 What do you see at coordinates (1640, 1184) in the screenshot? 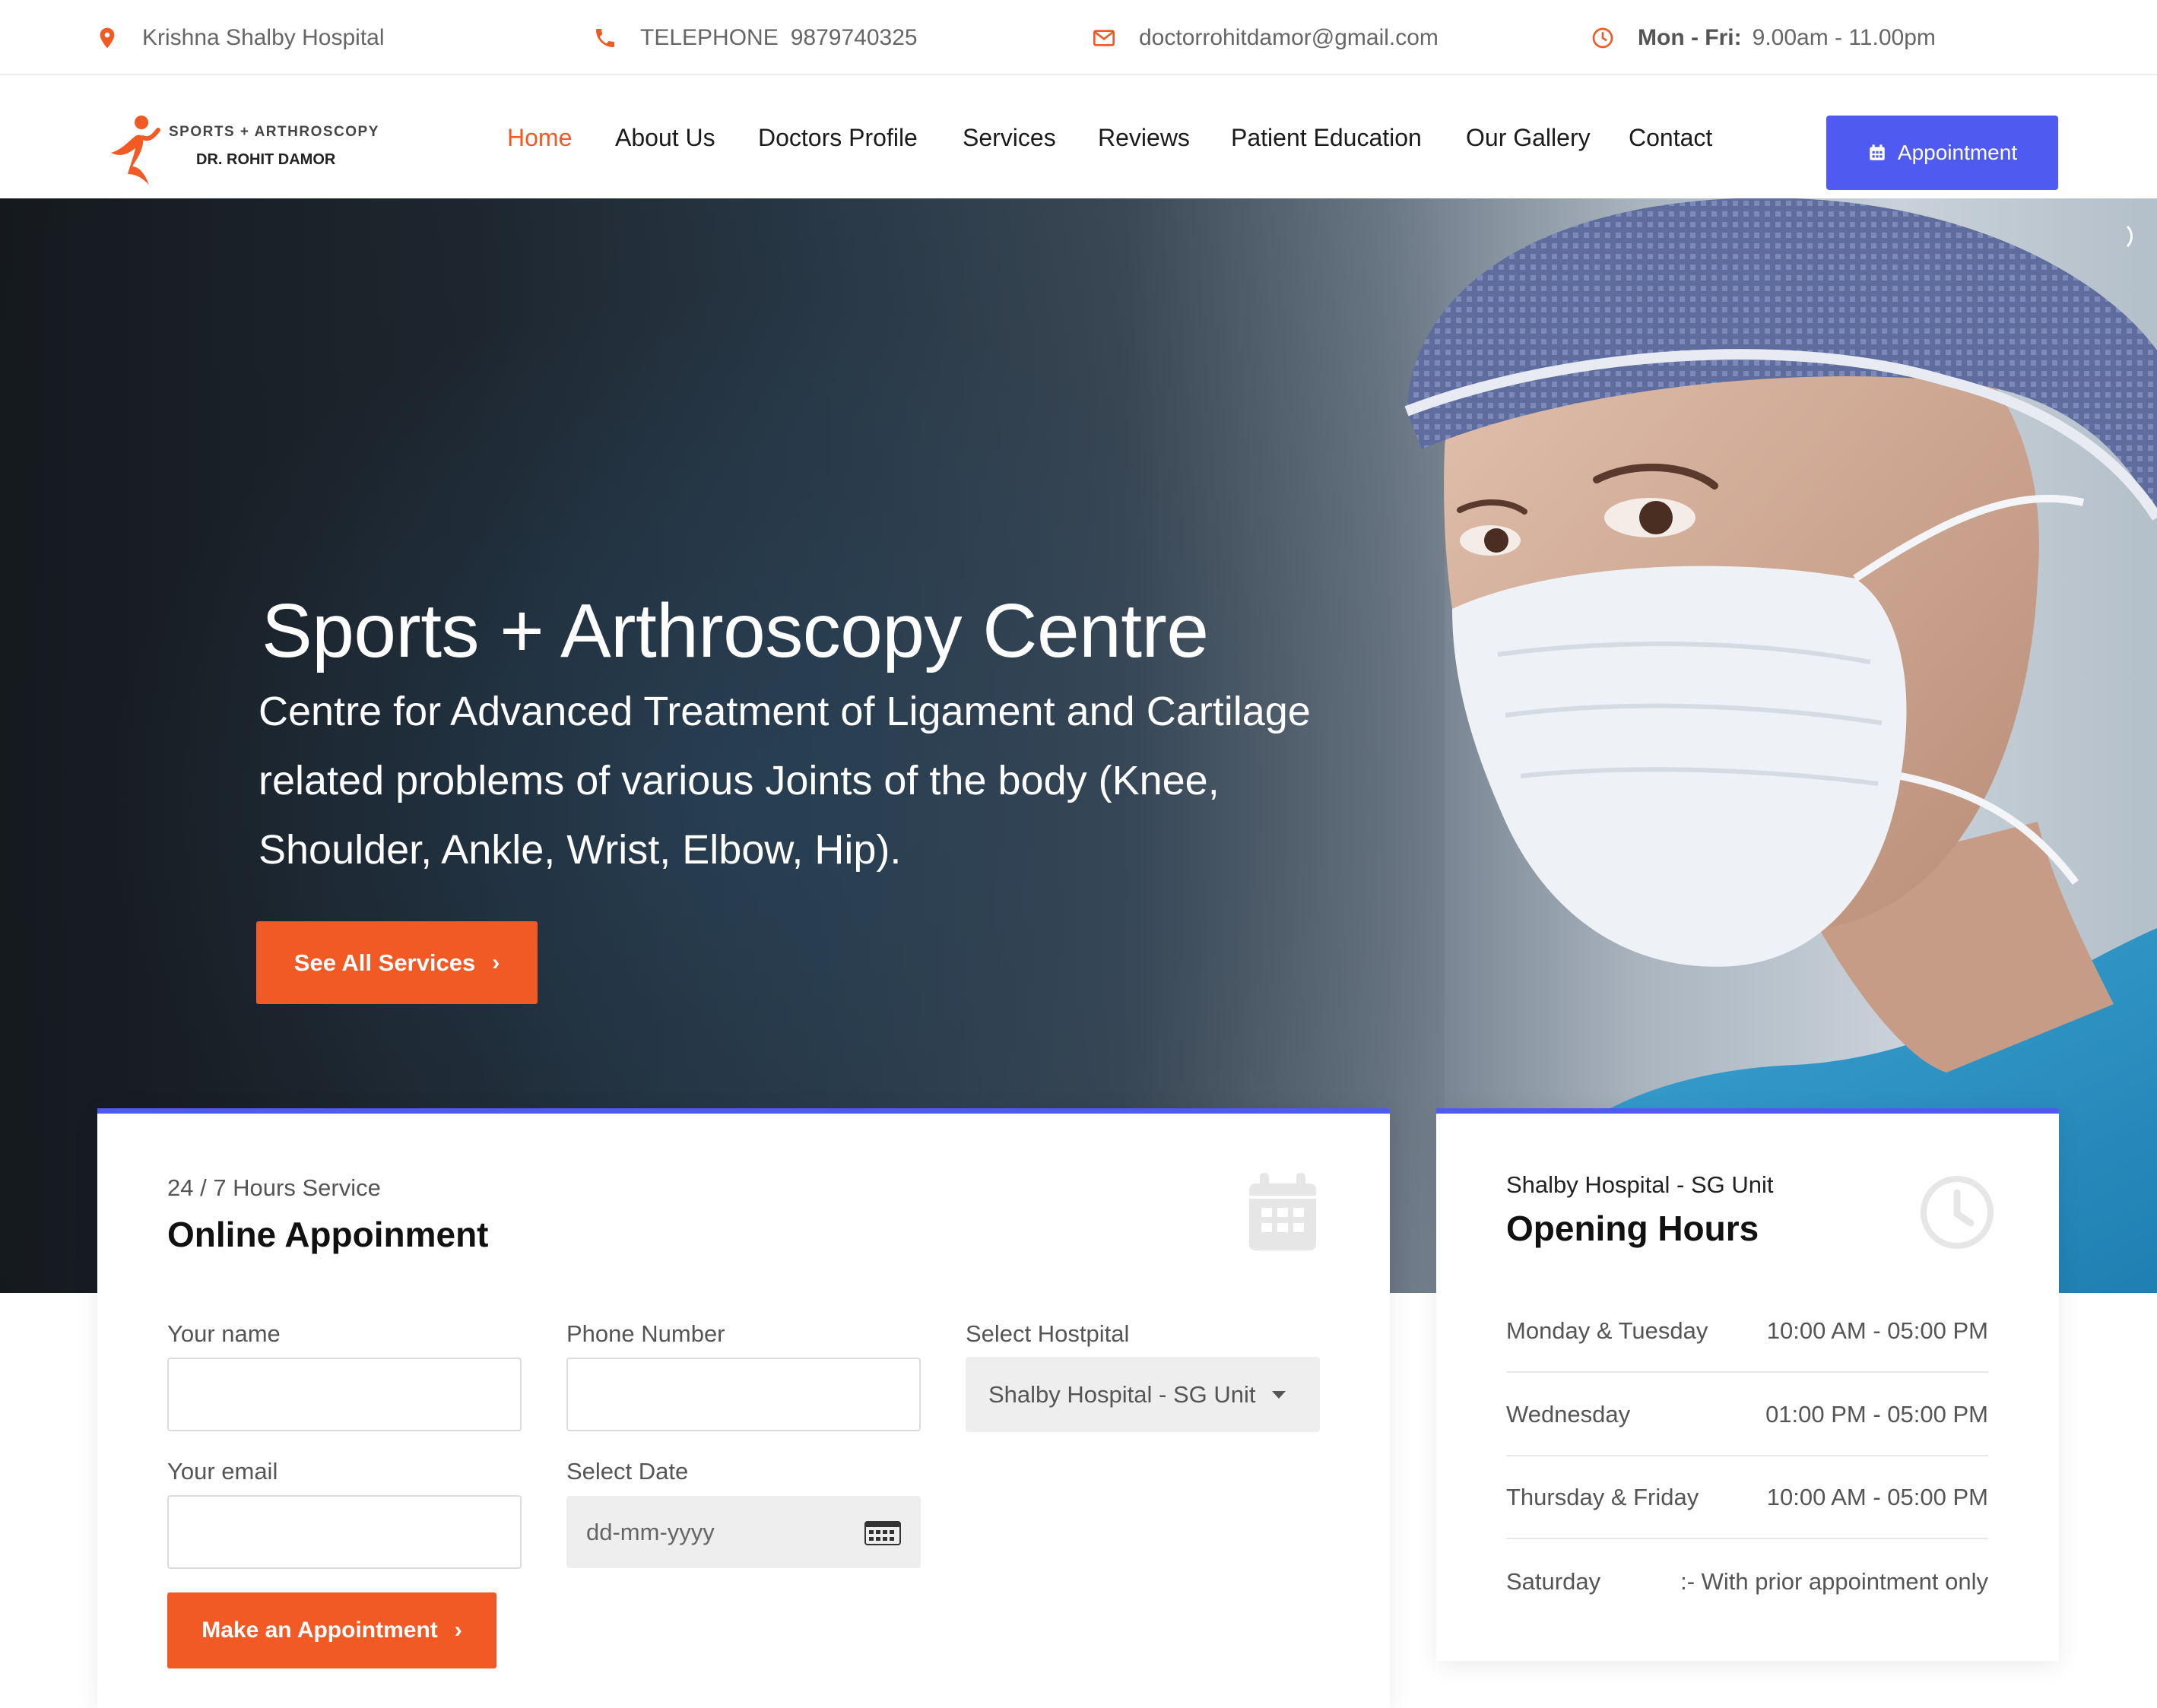
I see `hours-eyebrow: Shalby Hospital - SG Unit` at bounding box center [1640, 1184].